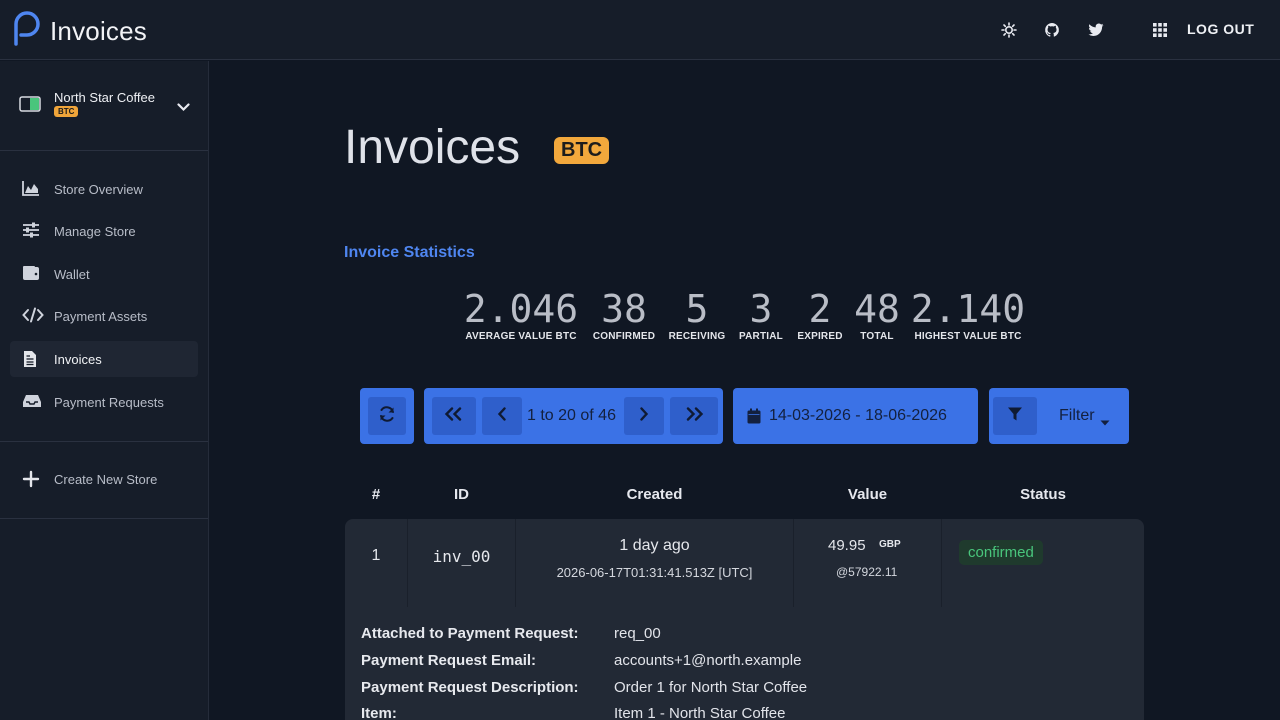 This screenshot has width=1280, height=720. I want to click on filter-group: Filter, so click(1059, 416).